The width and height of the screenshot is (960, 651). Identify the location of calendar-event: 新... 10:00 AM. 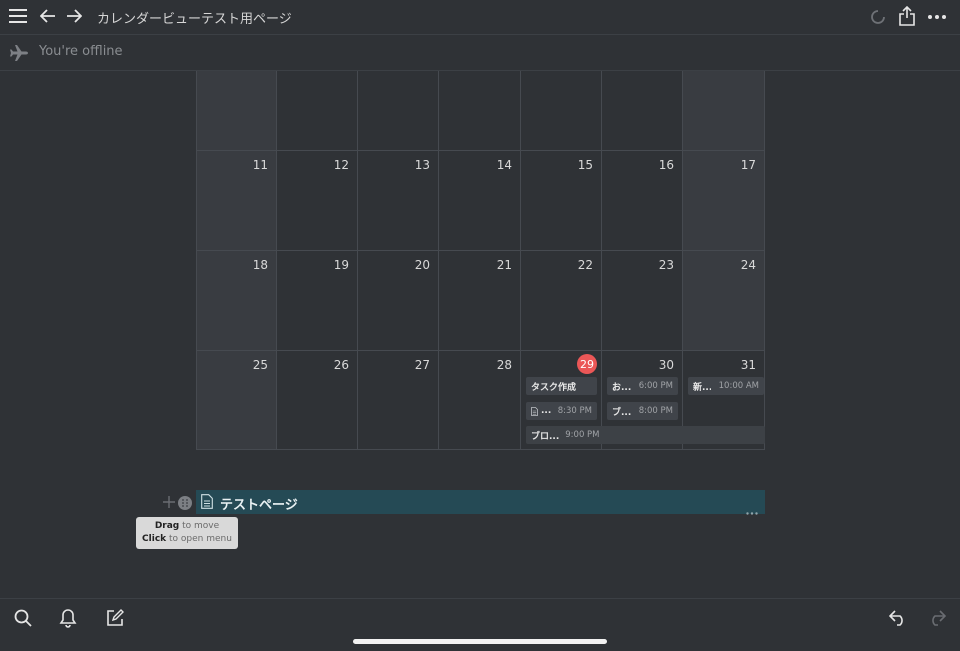
(726, 386).